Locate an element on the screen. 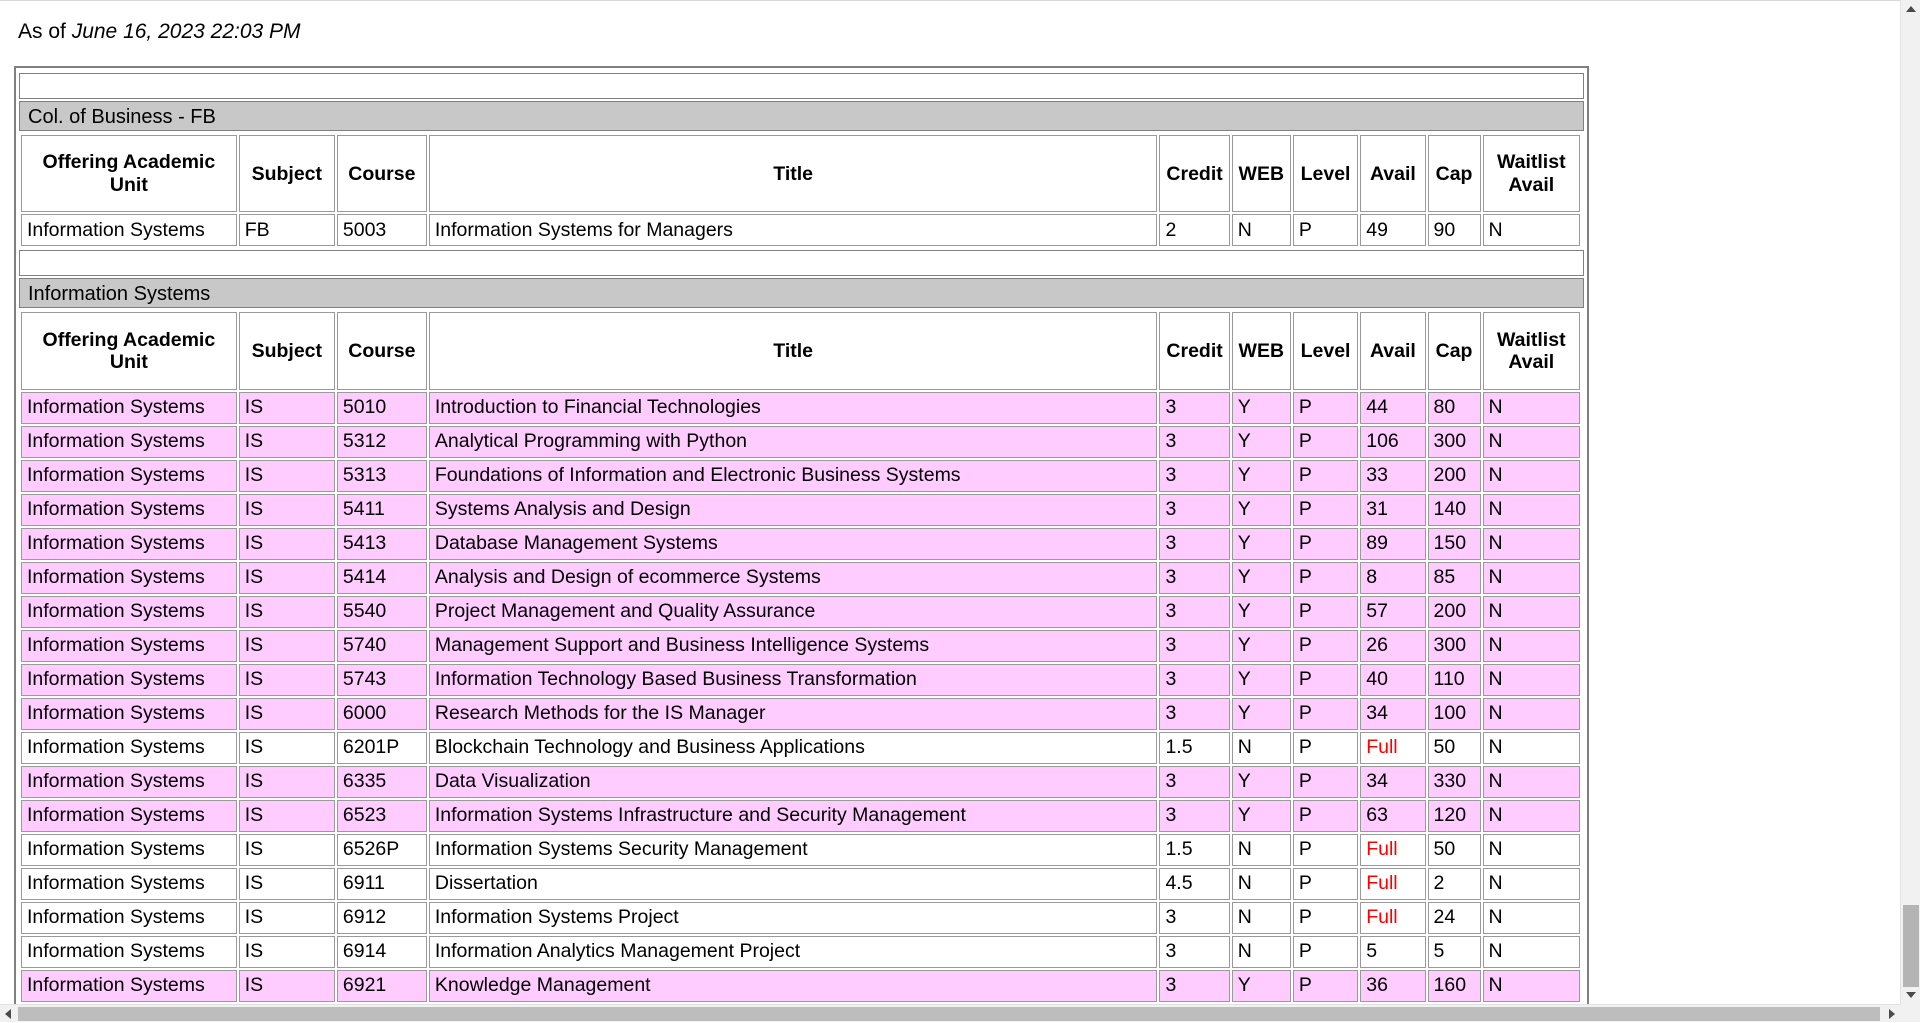 The width and height of the screenshot is (1920, 1023). cell-course: 5413 is located at coordinates (381, 543).